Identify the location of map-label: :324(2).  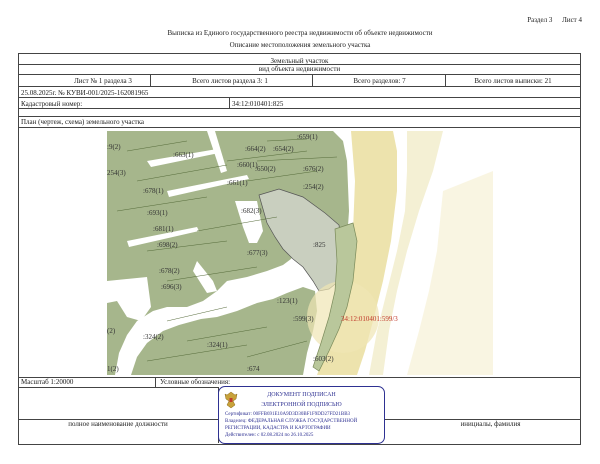
(153, 337).